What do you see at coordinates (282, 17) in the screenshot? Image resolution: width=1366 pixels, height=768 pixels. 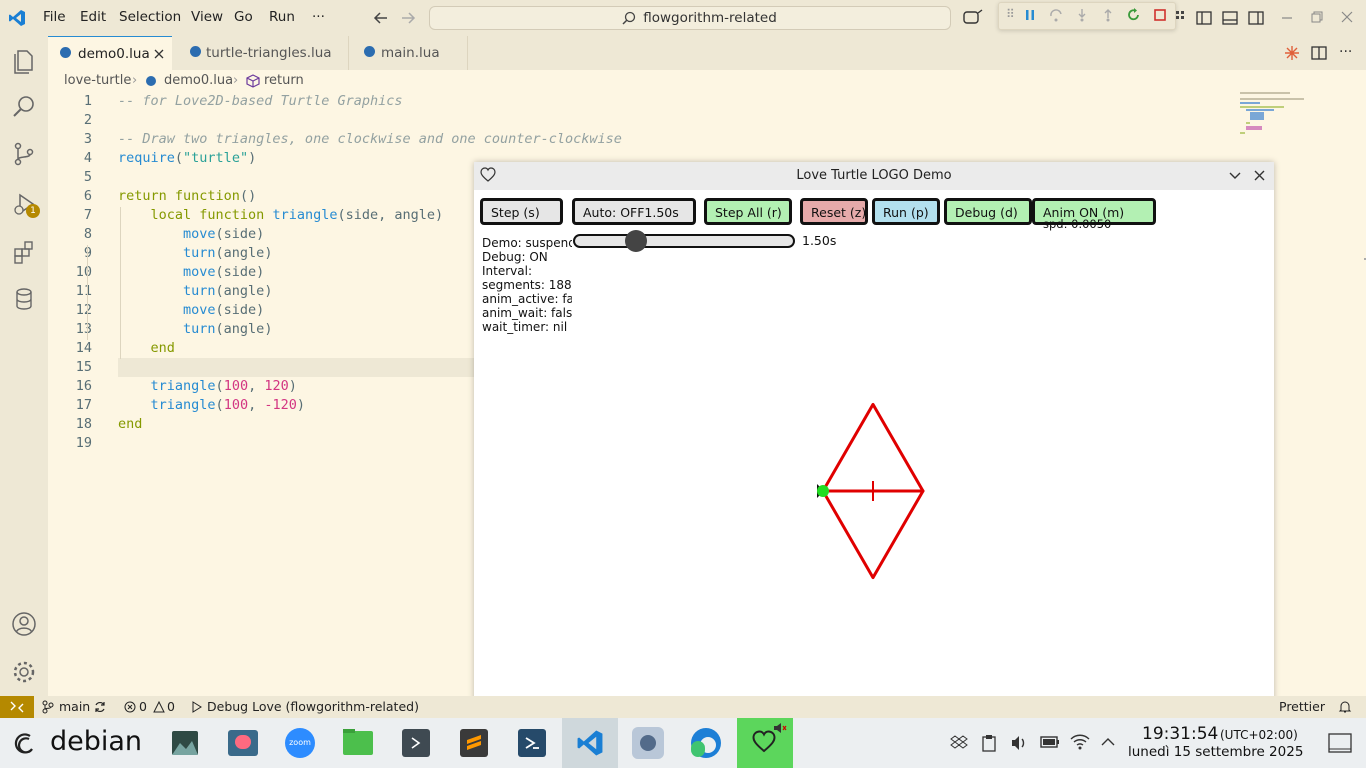 I see `menu-run: Run` at bounding box center [282, 17].